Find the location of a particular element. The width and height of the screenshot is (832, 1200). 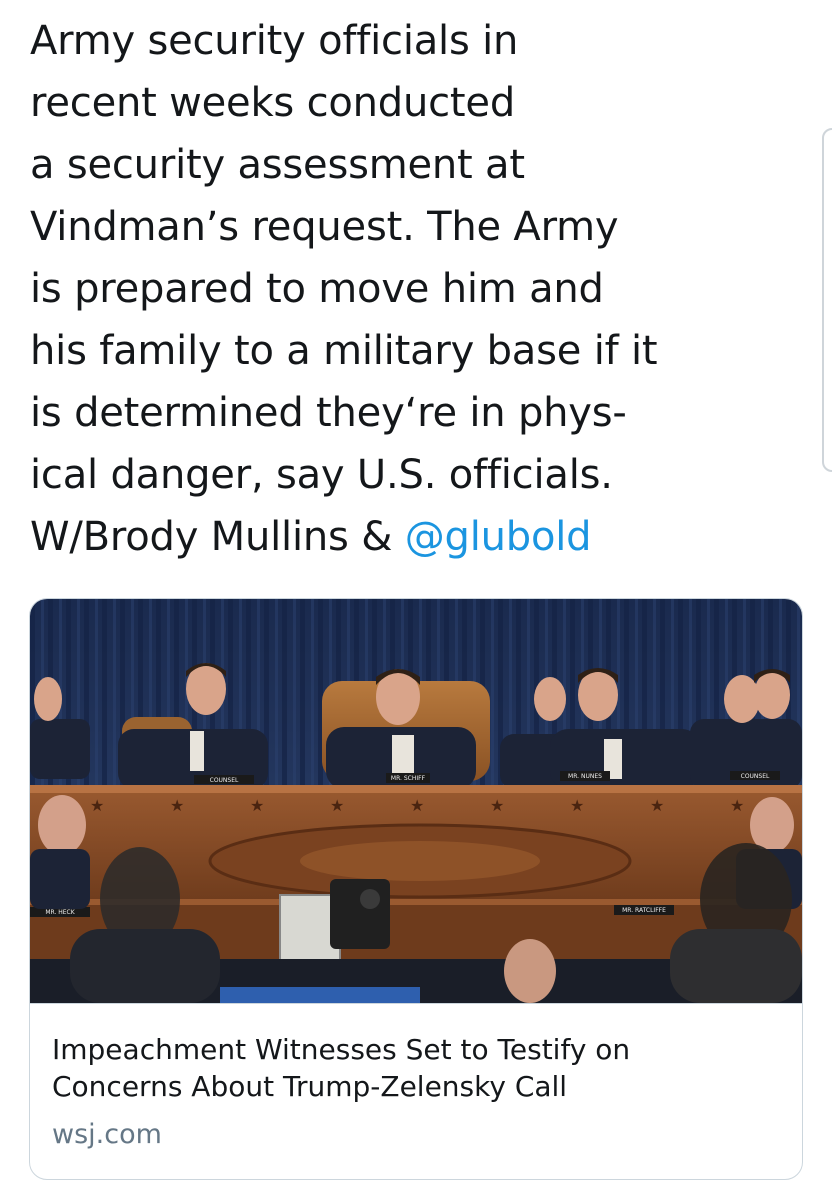

nameplate-schiff: MR. SCHIFF is located at coordinates (408, 778).